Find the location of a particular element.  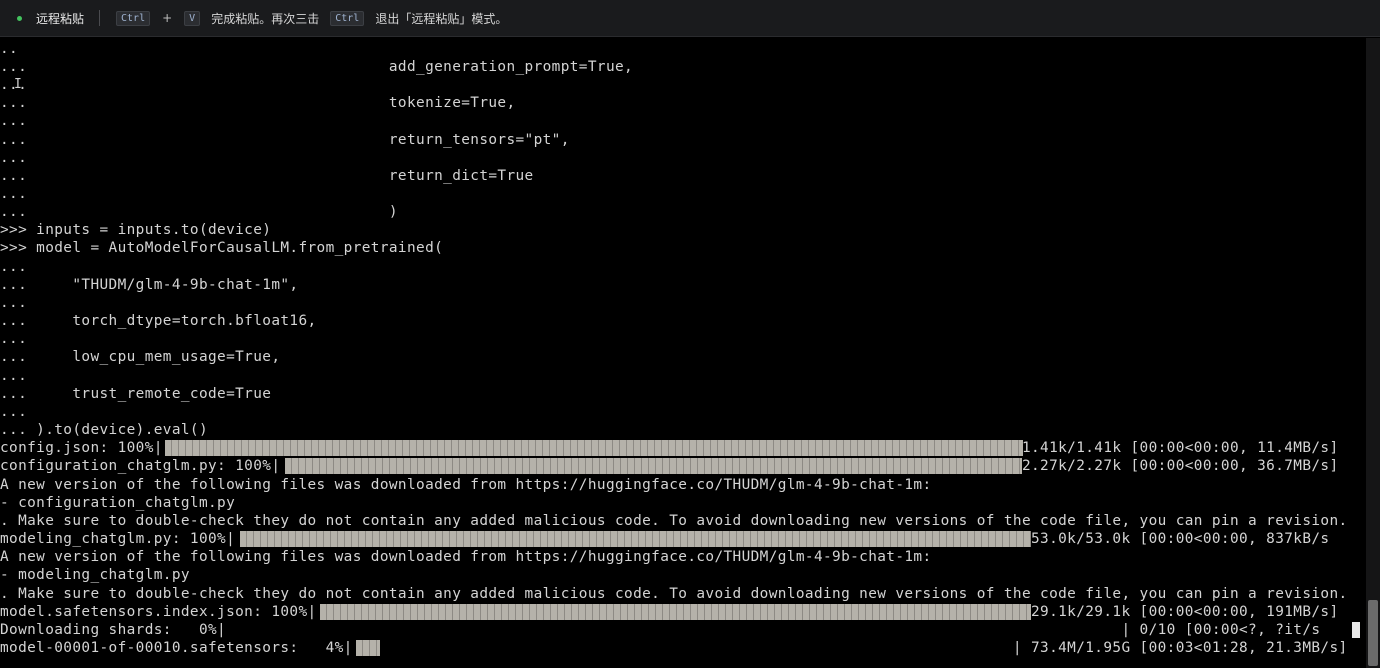

terminal-line: ... ) is located at coordinates (199, 212).